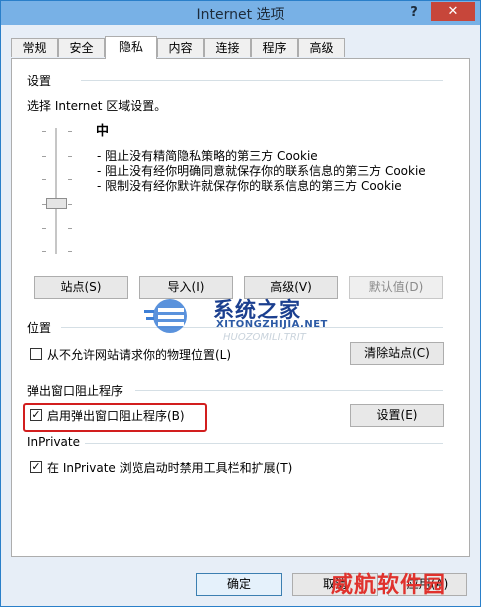 The width and height of the screenshot is (481, 607). Describe the element at coordinates (165, 316) in the screenshot. I see `watermark-logo-icon` at that location.